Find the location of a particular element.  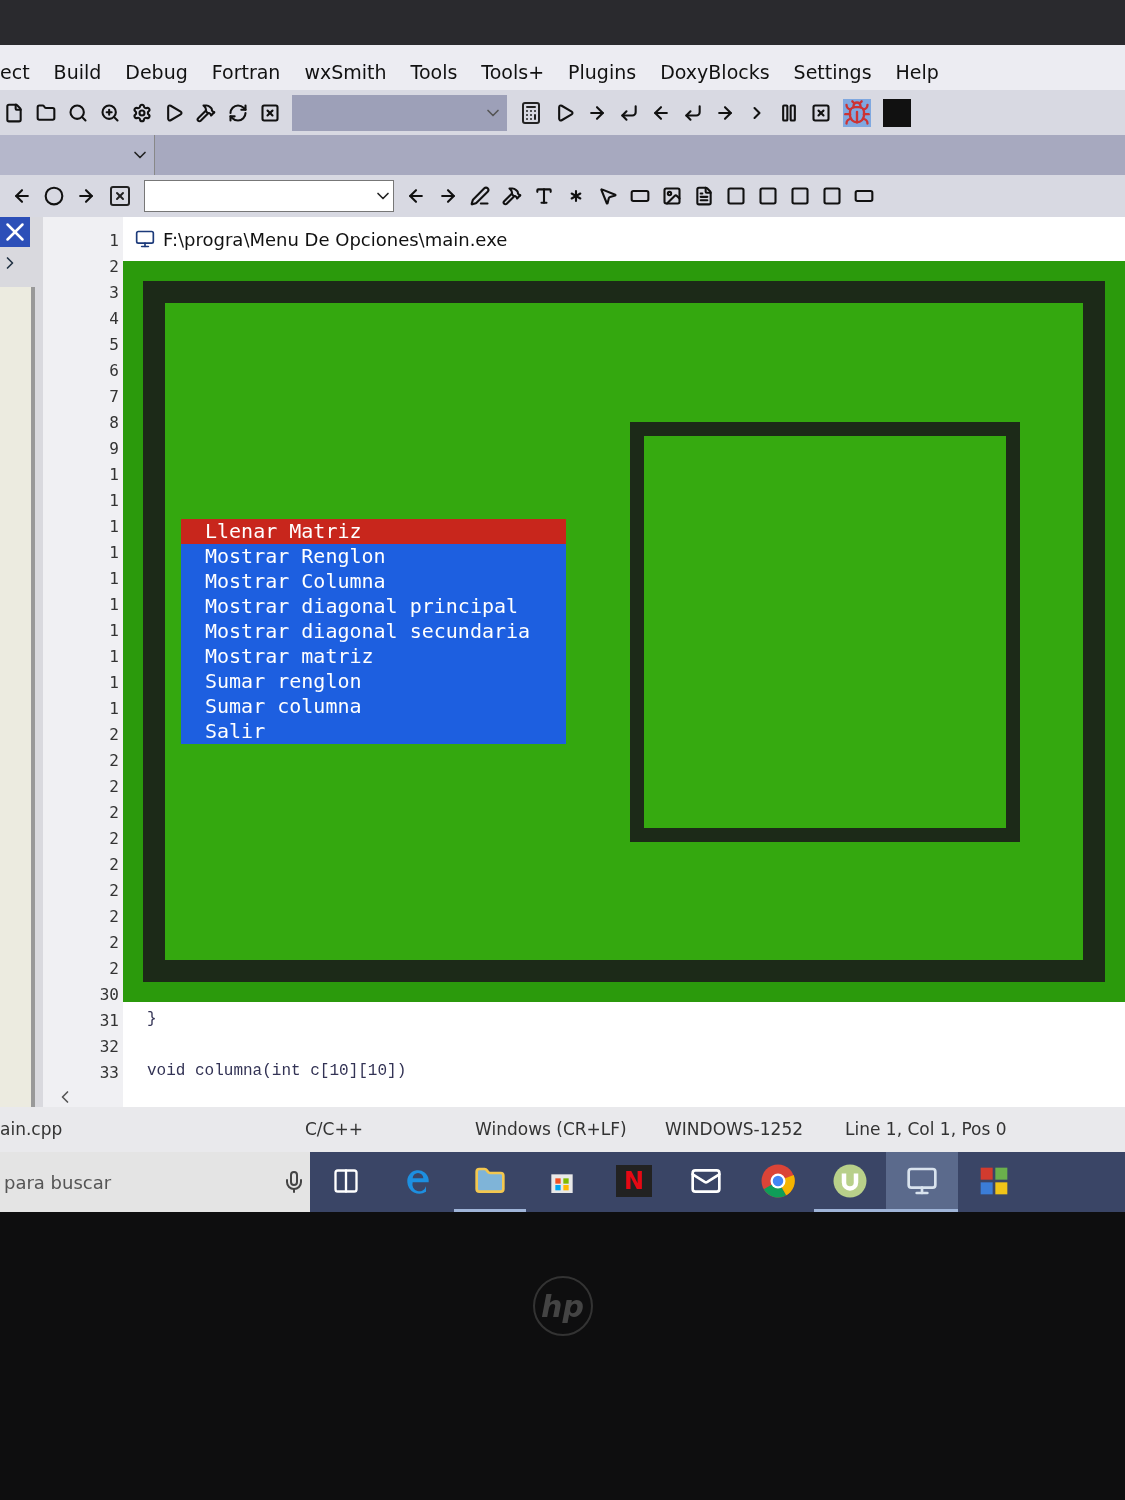

code-line: void columna(int c[10][10]) is located at coordinates (277, 1071).